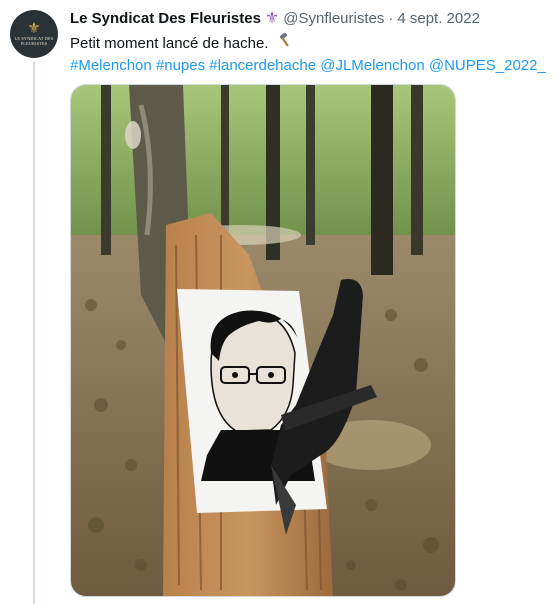 Image resolution: width=557 pixels, height=604 pixels. Describe the element at coordinates (262, 65) in the screenshot. I see `hashtag-link: #lancerdehache` at that location.